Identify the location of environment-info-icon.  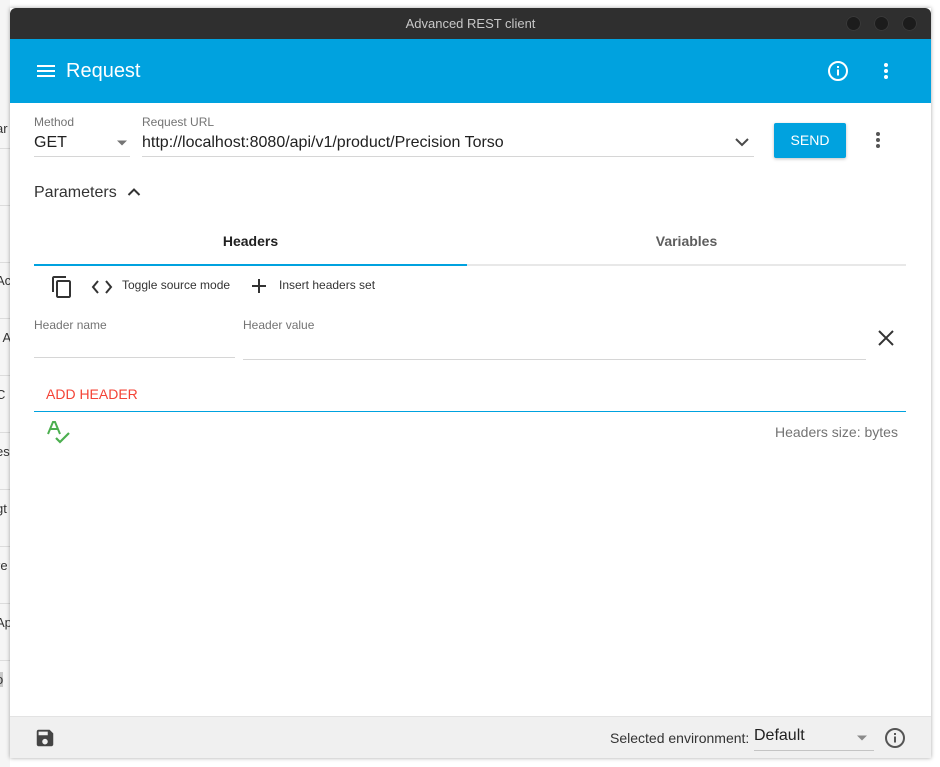
(895, 738).